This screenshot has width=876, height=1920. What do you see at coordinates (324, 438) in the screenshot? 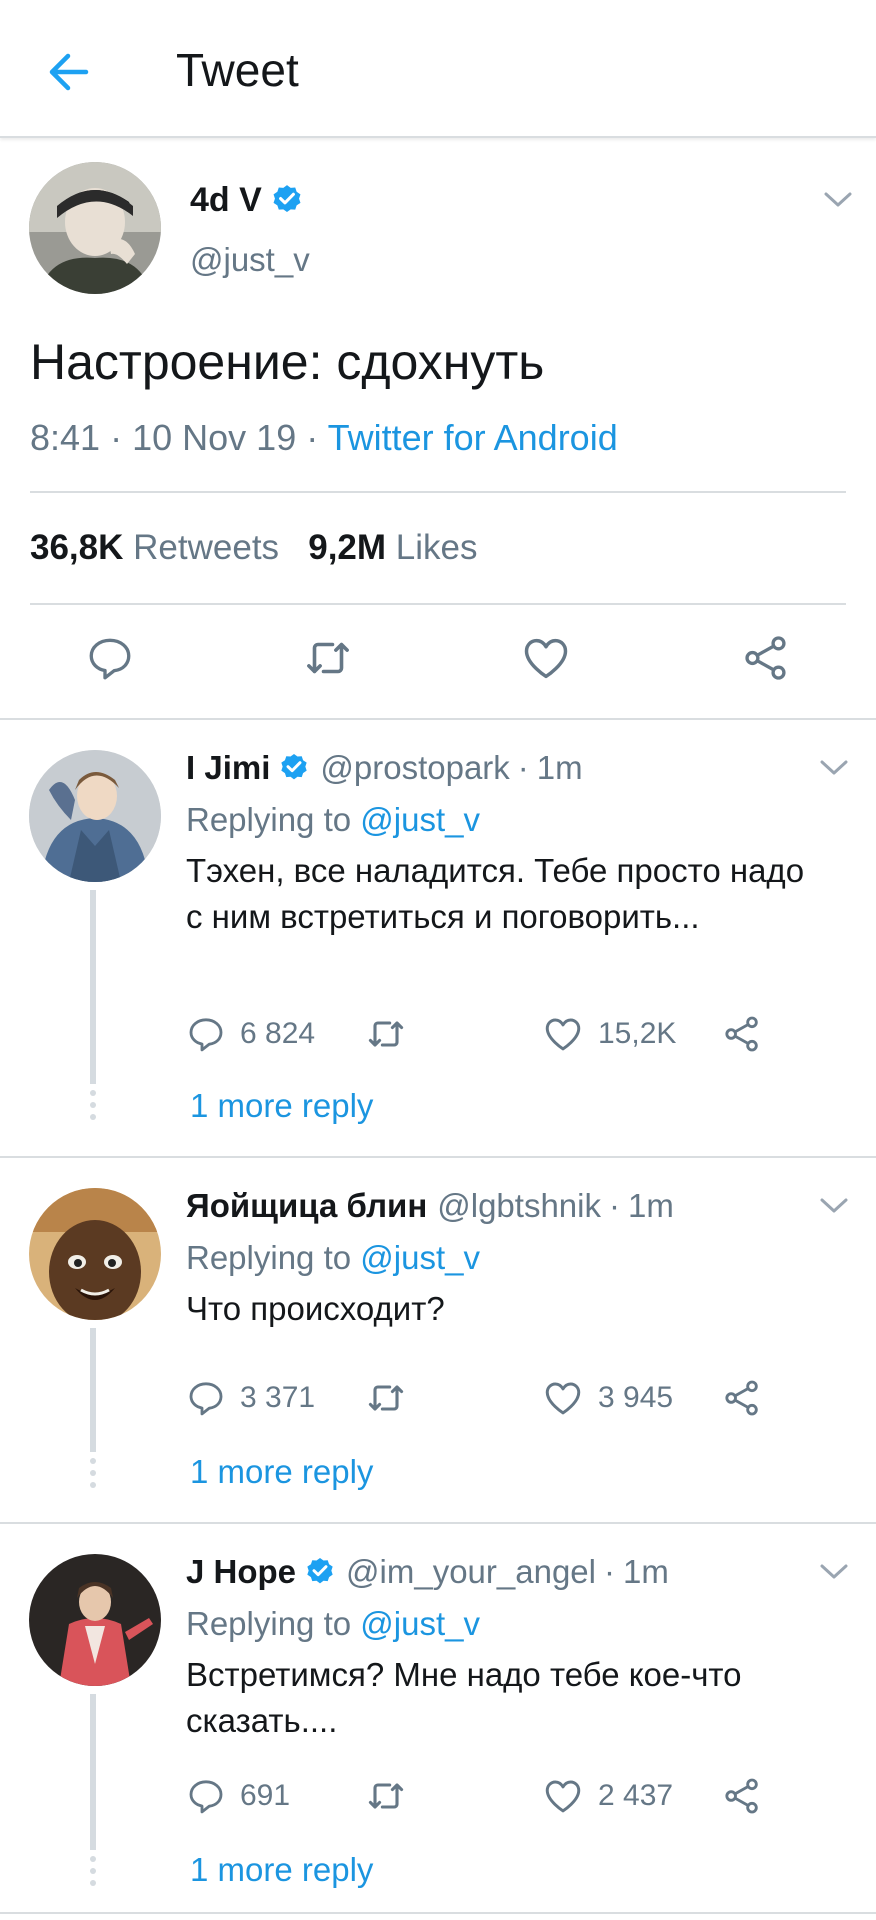
I see `tweet-meta: 8:41 · 10 Nov 19 · Twitter for Android` at bounding box center [324, 438].